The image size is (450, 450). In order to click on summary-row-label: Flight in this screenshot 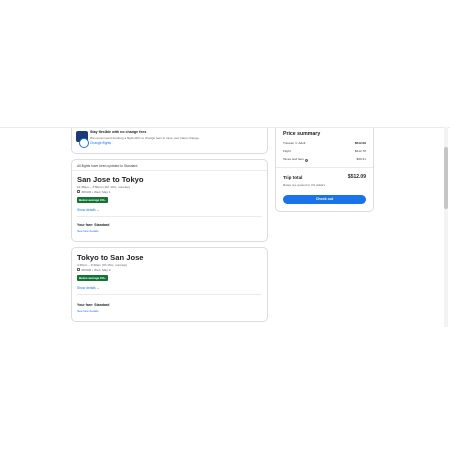, I will do `click(287, 151)`.